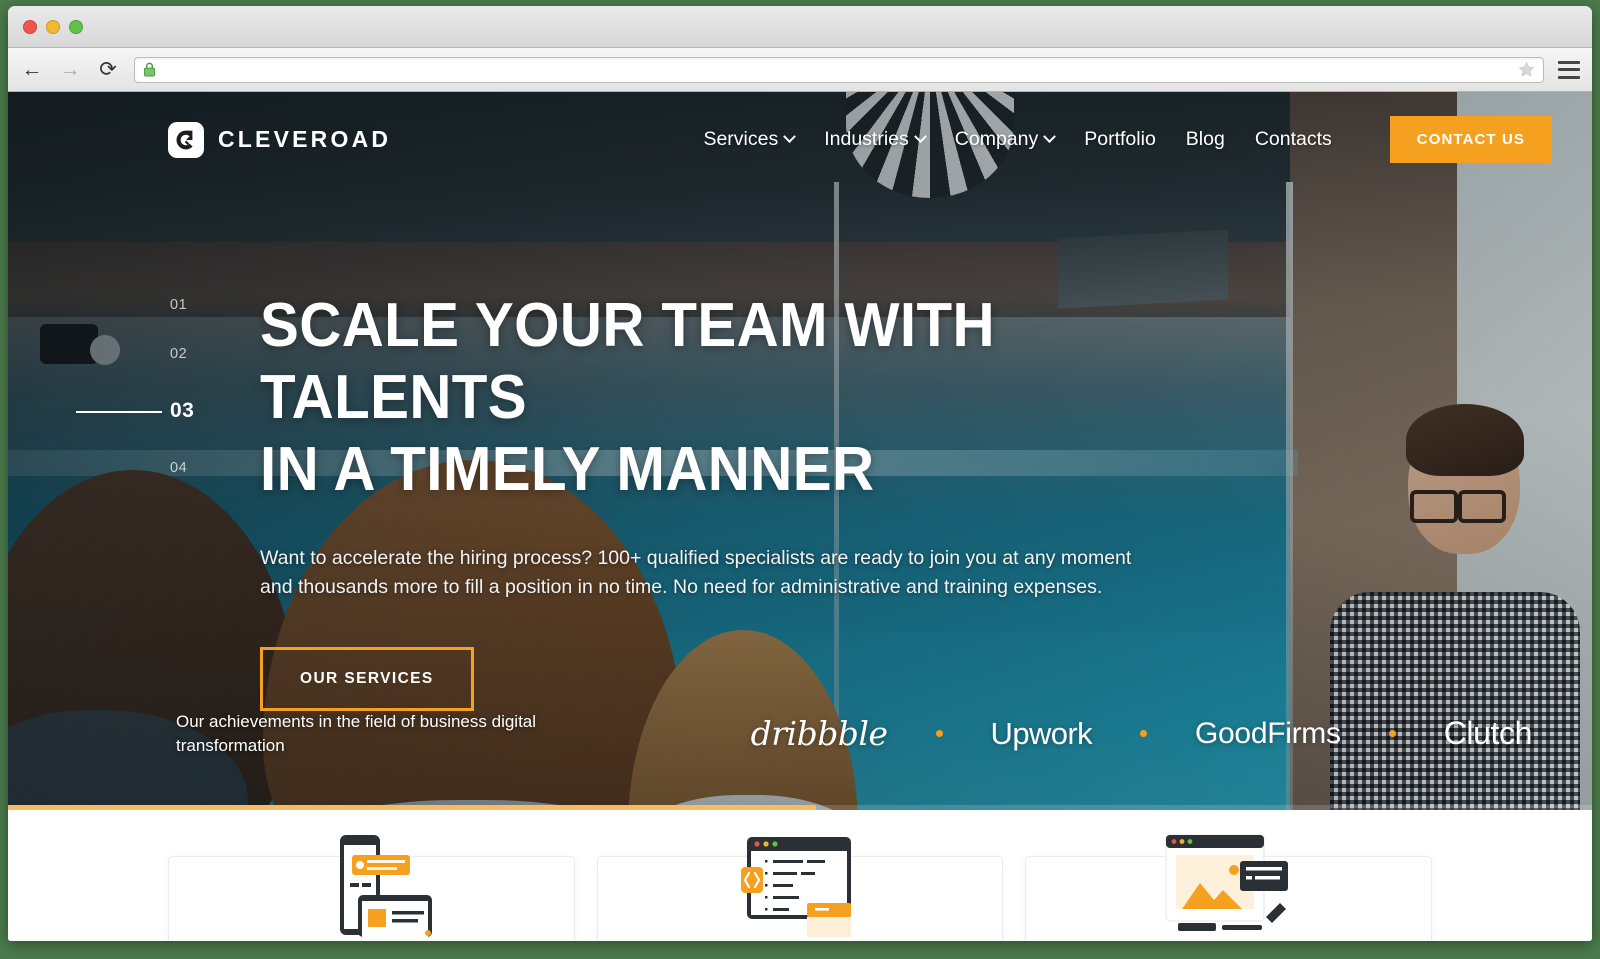 This screenshot has width=1600, height=959. What do you see at coordinates (367, 678) in the screenshot?
I see `our-services-button: OUR SERVICES` at bounding box center [367, 678].